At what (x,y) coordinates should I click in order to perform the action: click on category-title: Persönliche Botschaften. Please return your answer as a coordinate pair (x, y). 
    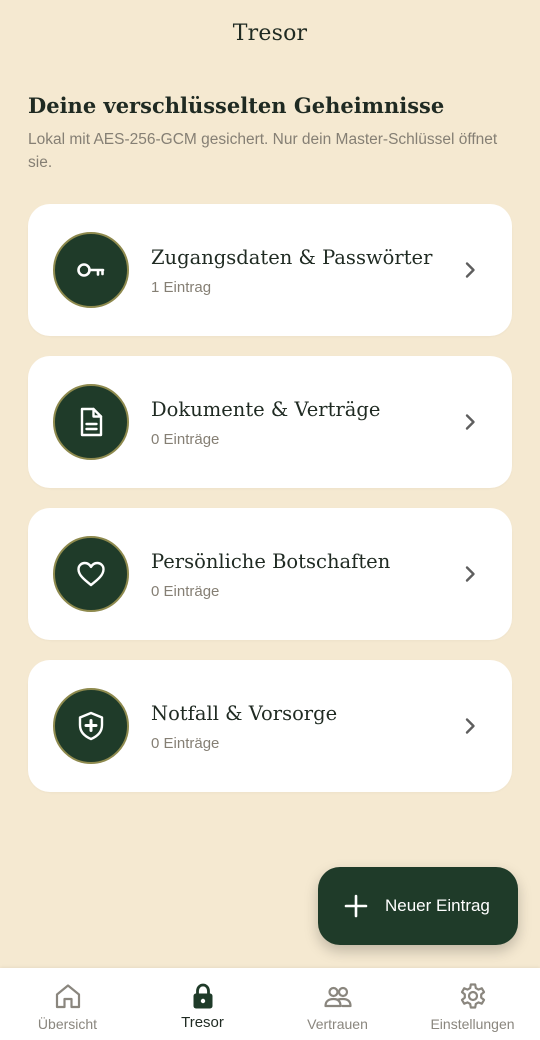
    Looking at the image, I should click on (271, 561).